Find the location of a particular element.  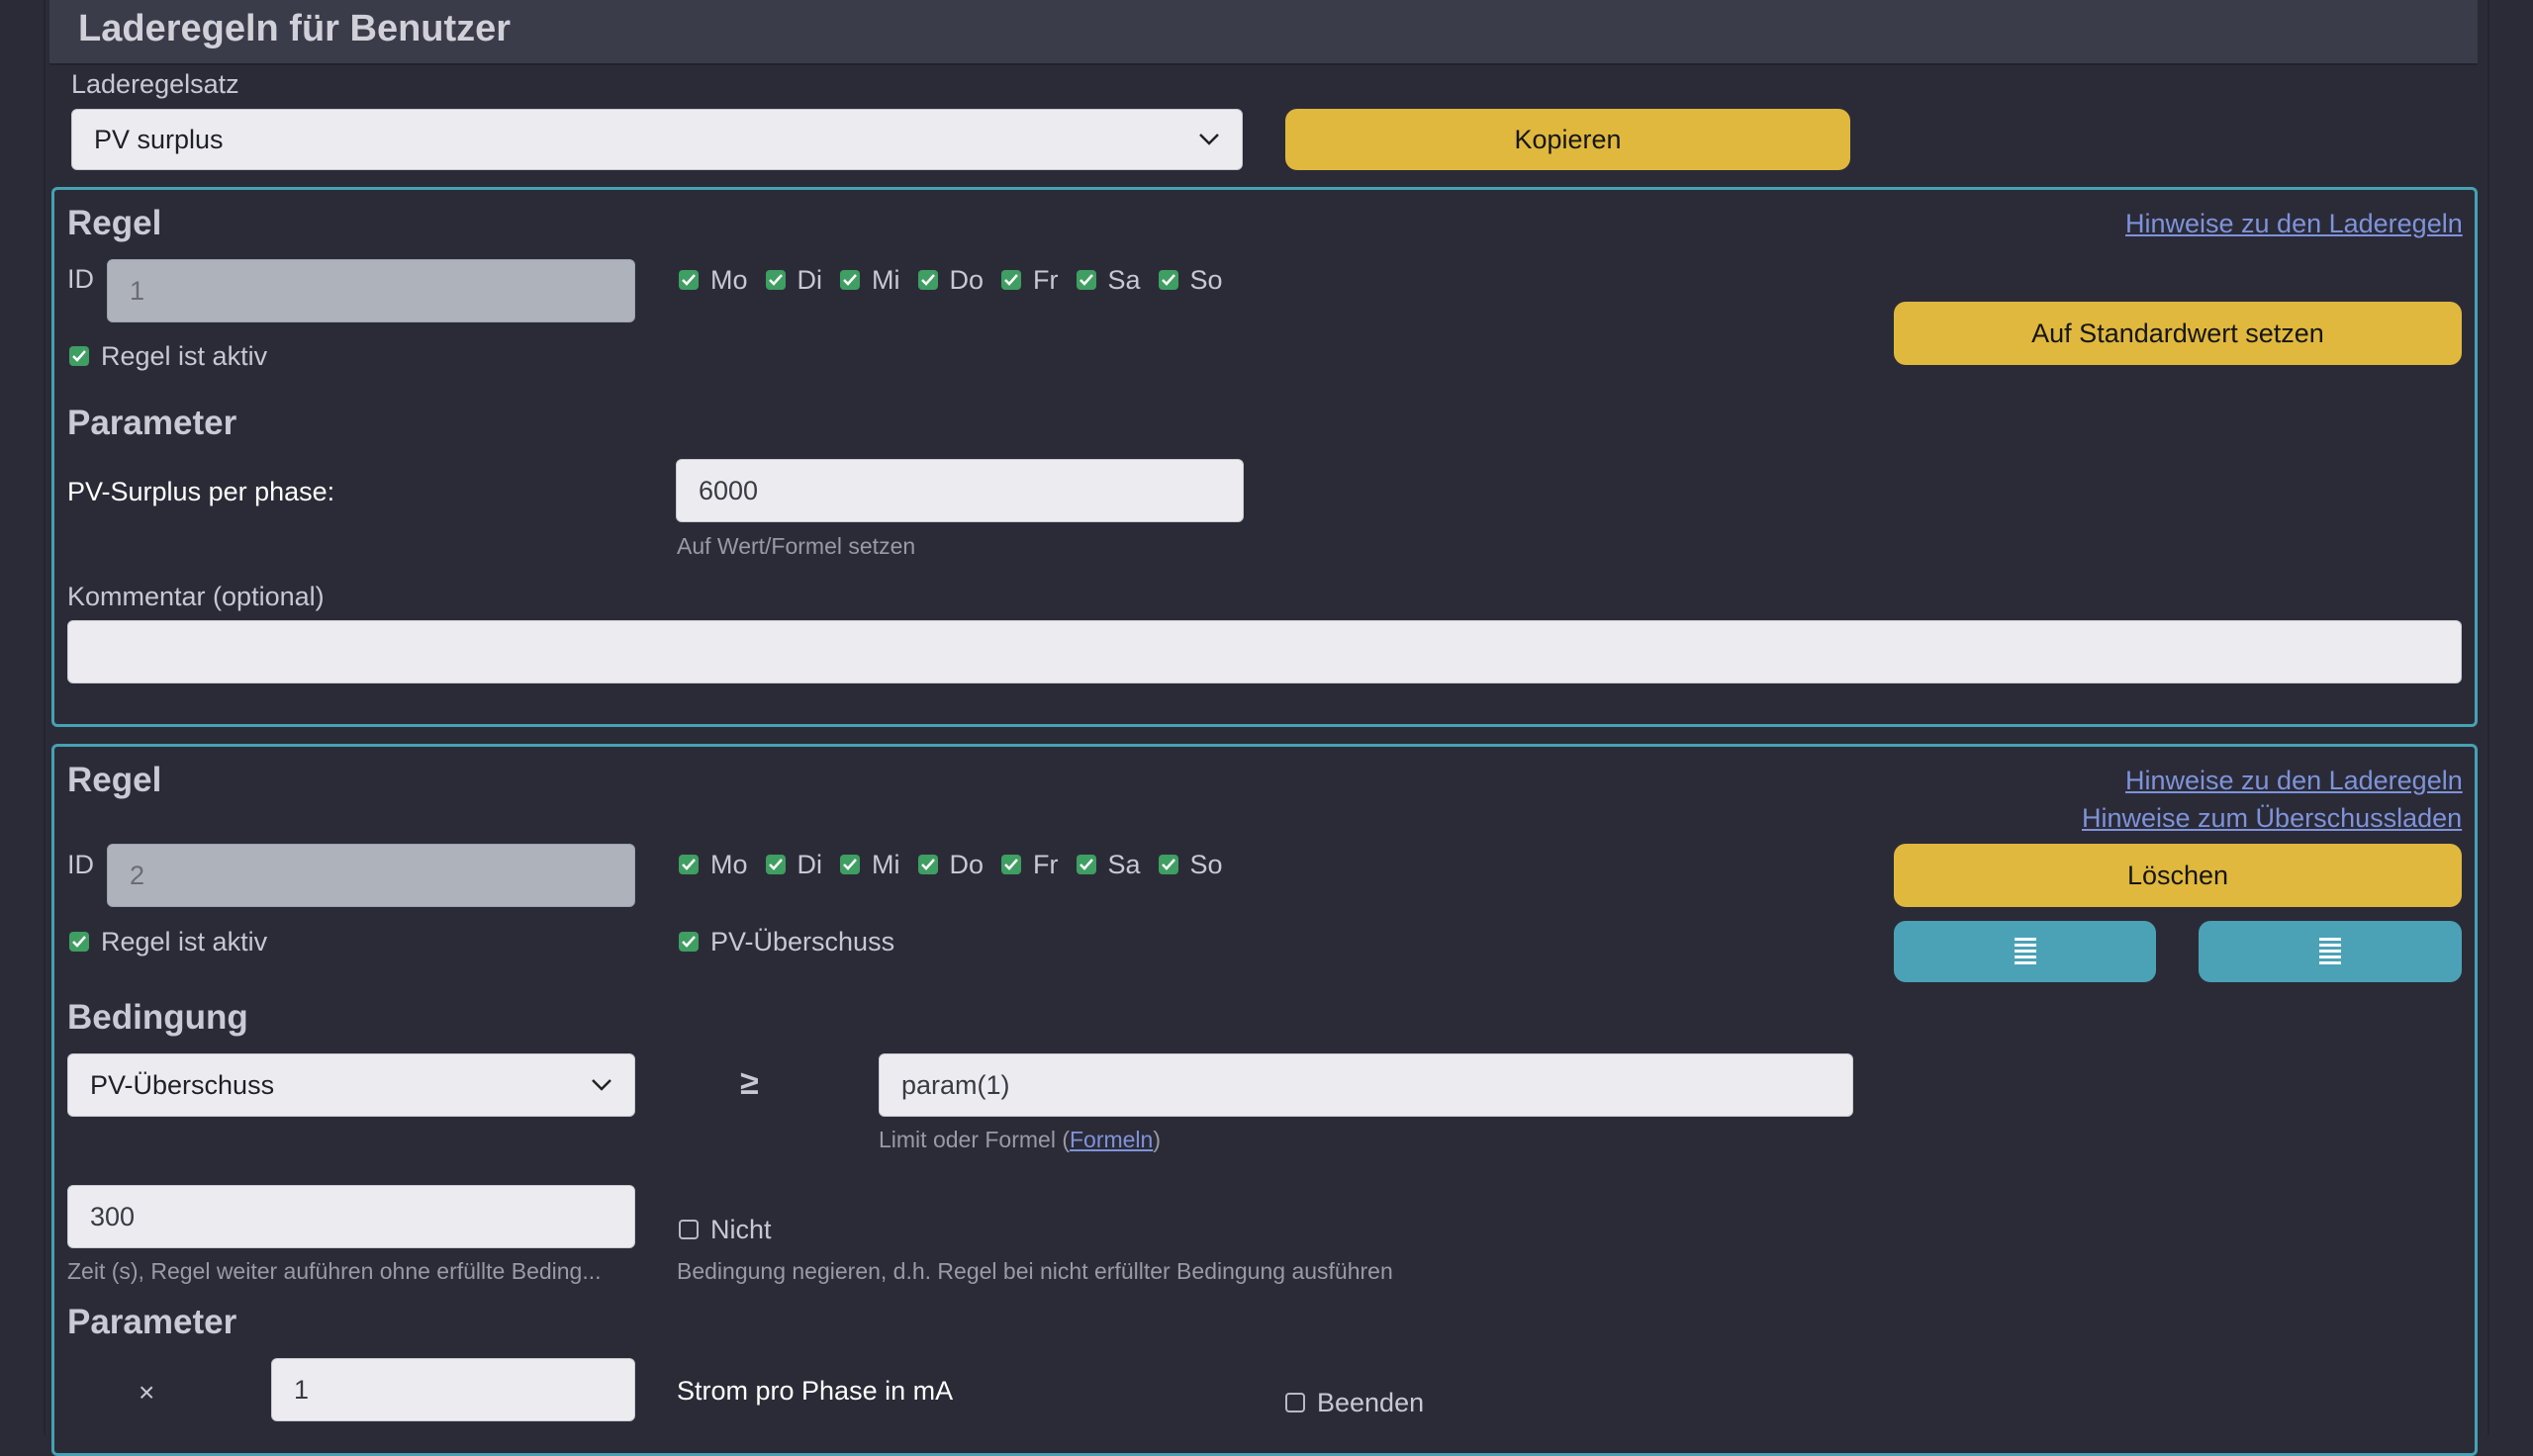

rule-2-id-field: 2 is located at coordinates (371, 875).